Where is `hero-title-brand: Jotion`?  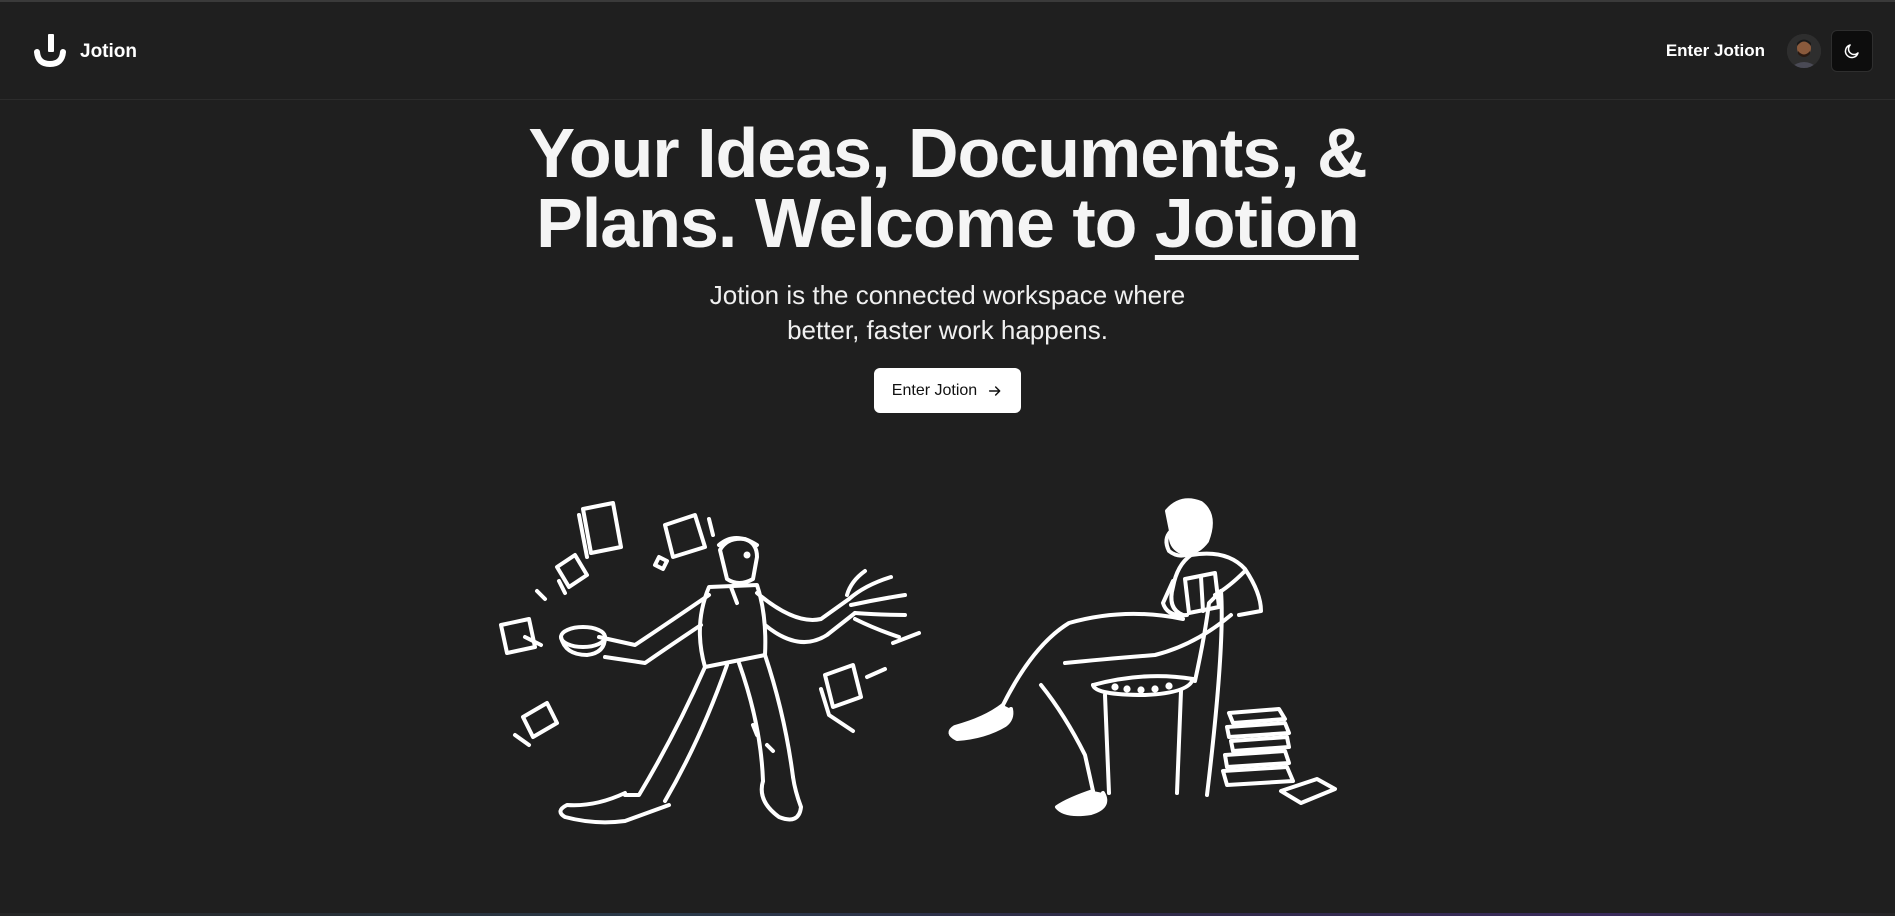 hero-title-brand: Jotion is located at coordinates (1257, 223).